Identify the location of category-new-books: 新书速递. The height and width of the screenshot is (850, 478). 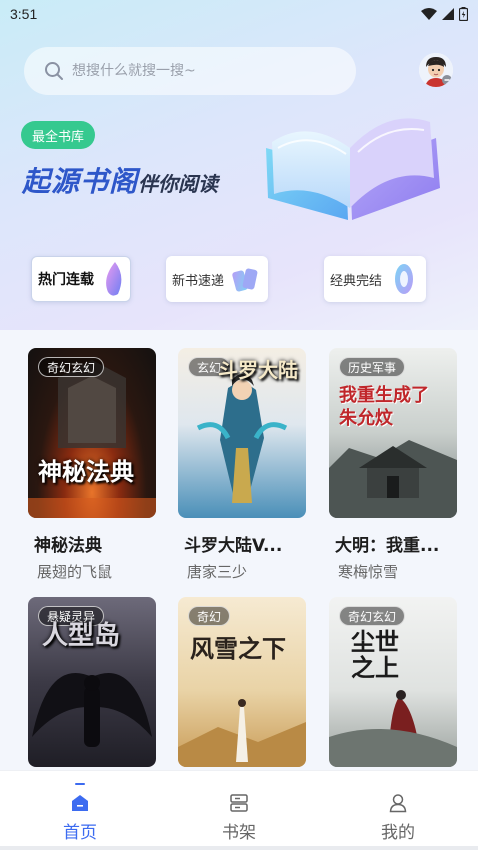
(217, 279).